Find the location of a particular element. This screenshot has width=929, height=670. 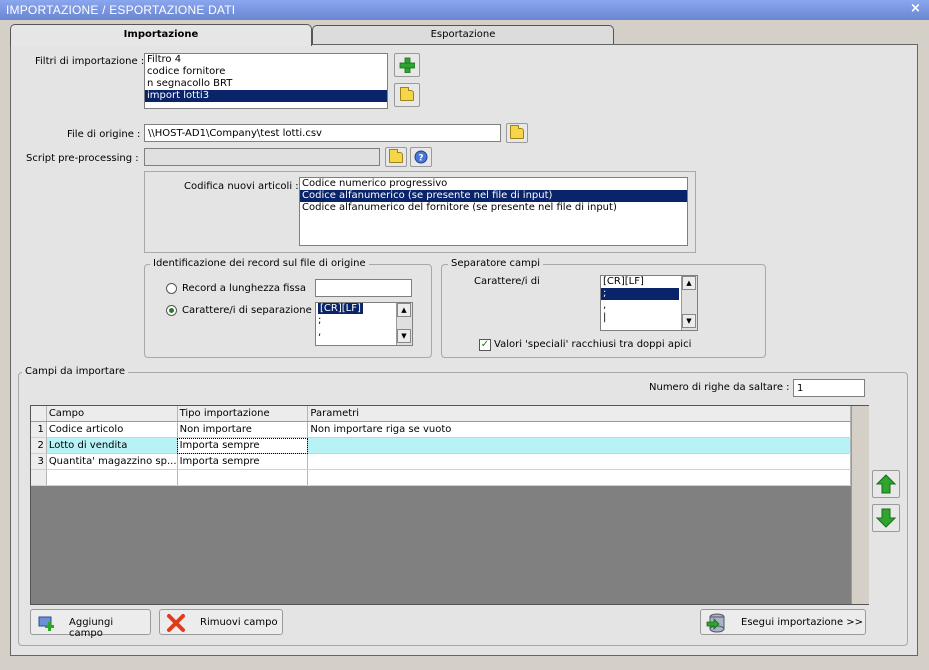

field-separator-label: Carattere/i di is located at coordinates (507, 281).